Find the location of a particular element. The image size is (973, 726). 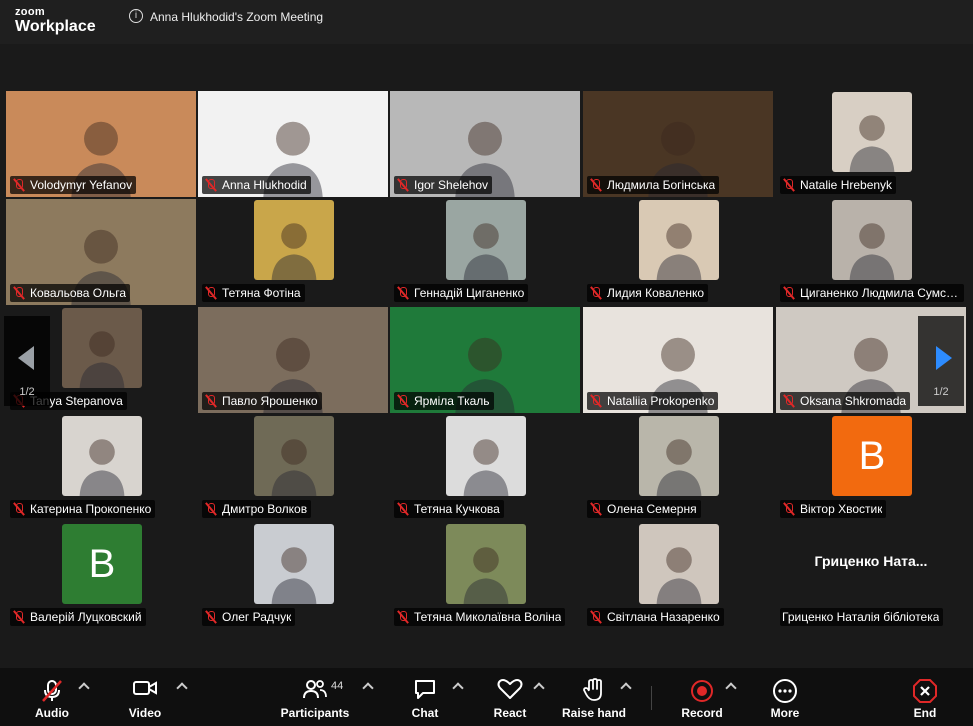

participant-tile: Тетяна Кучкова is located at coordinates (485, 468).